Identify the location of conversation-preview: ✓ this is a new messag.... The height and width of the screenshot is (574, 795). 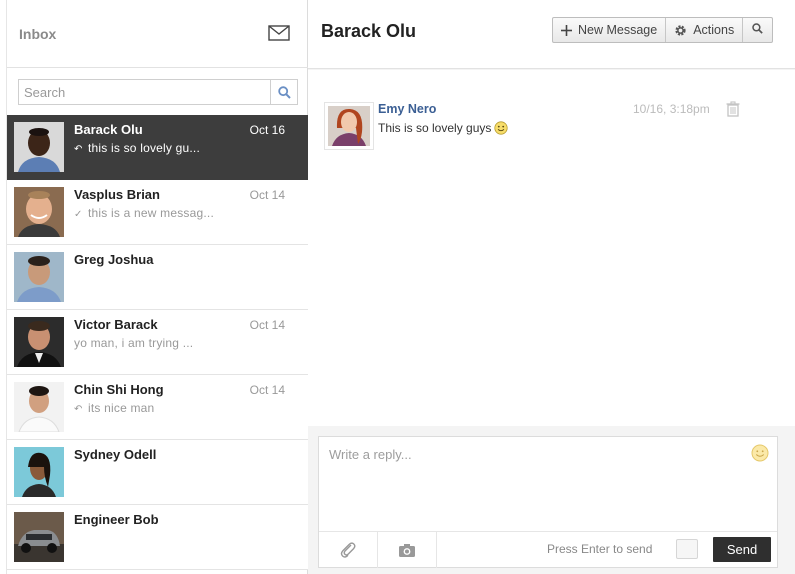
(144, 213).